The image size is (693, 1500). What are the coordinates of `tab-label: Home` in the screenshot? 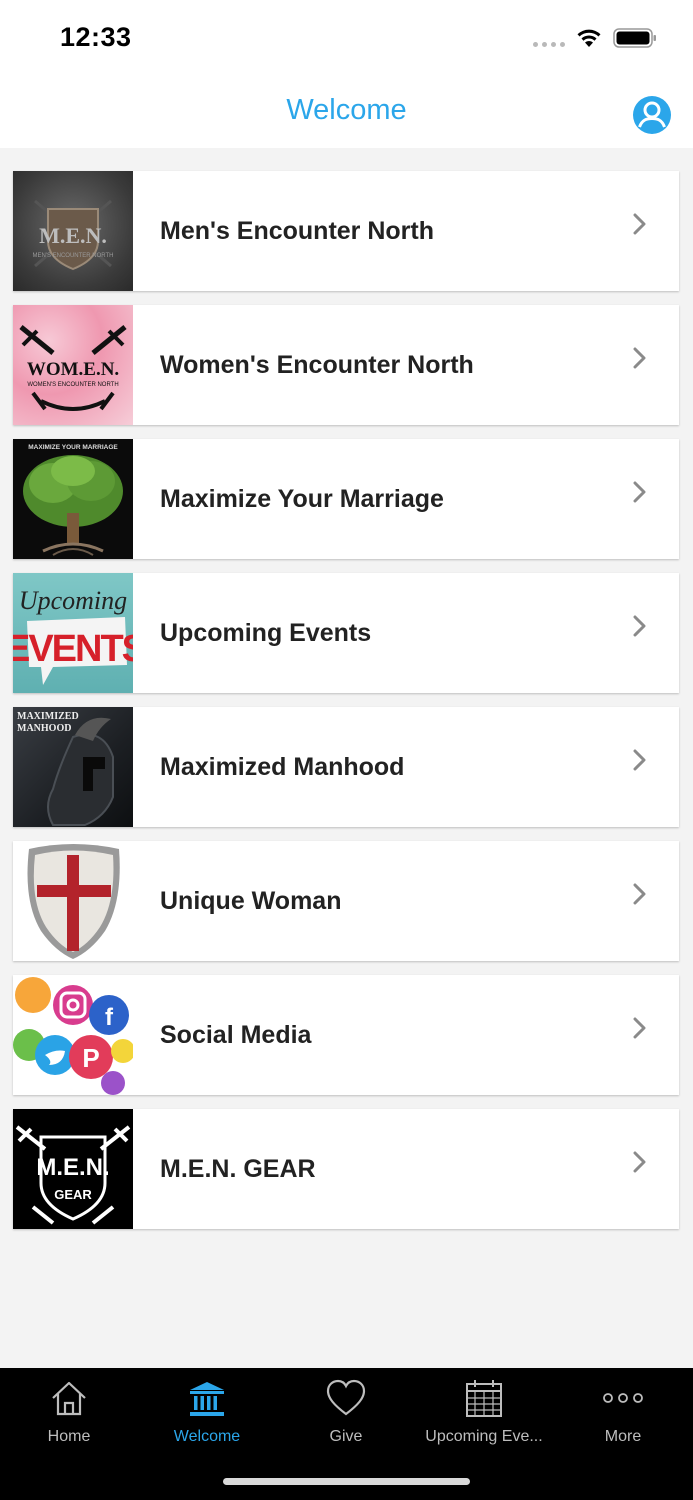 It's located at (69, 1436).